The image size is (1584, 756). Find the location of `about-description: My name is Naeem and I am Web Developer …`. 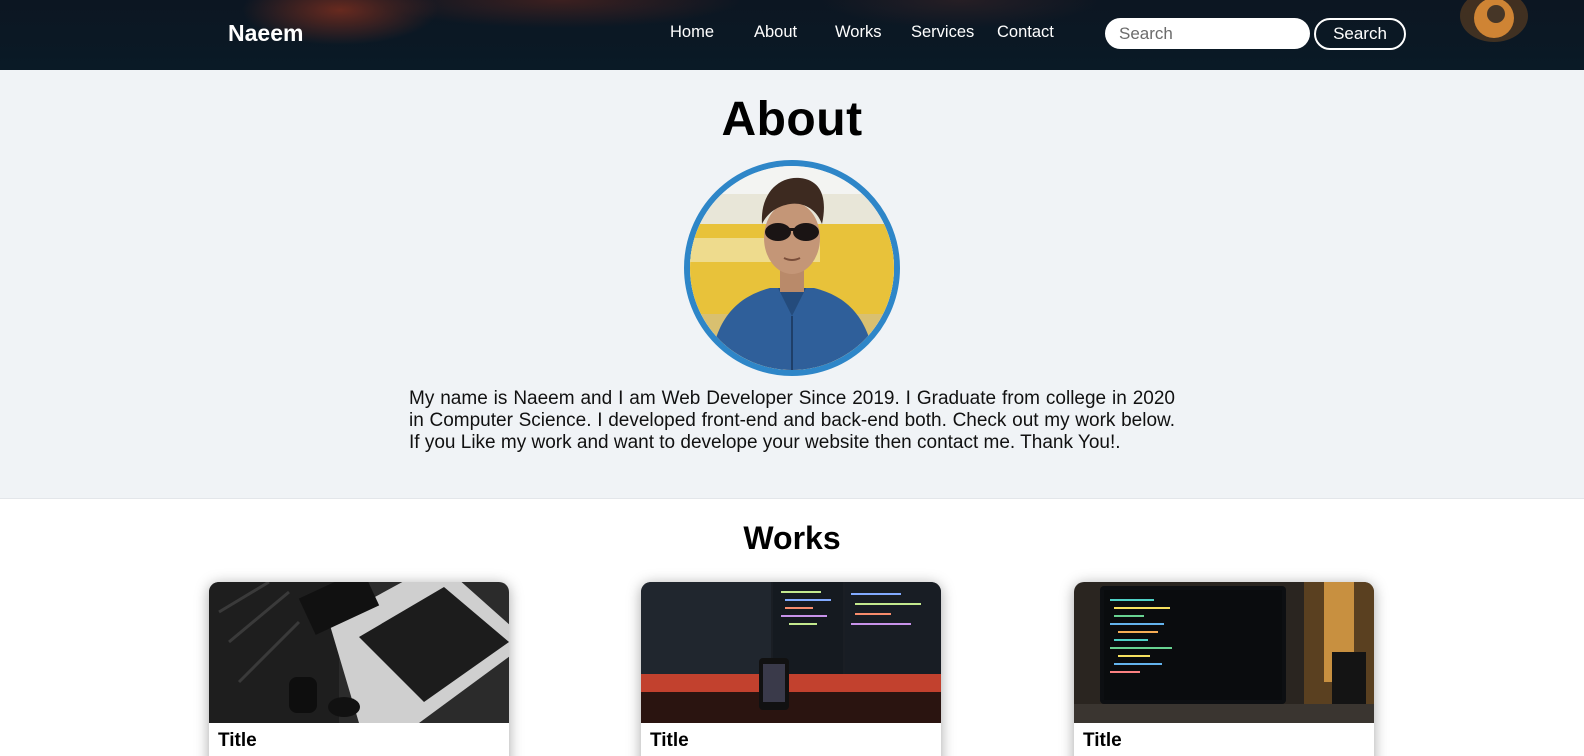

about-description: My name is Naeem and I am Web Developer … is located at coordinates (792, 420).